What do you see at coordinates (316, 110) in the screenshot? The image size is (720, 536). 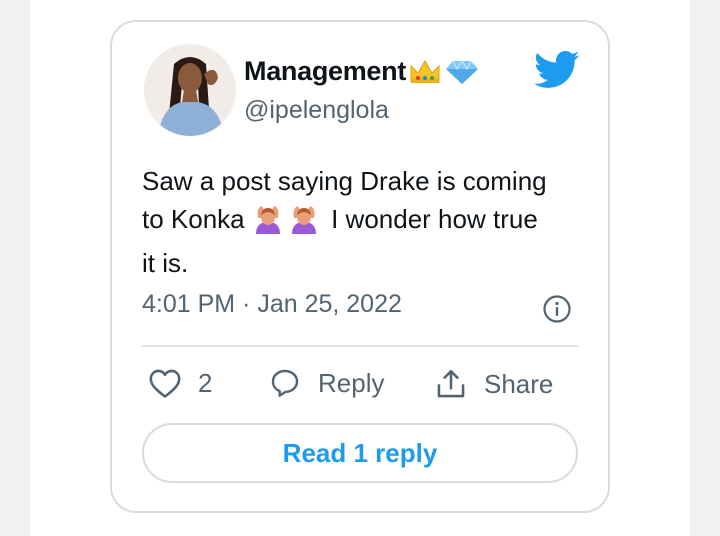 I see `user-handle: @ipelenglola` at bounding box center [316, 110].